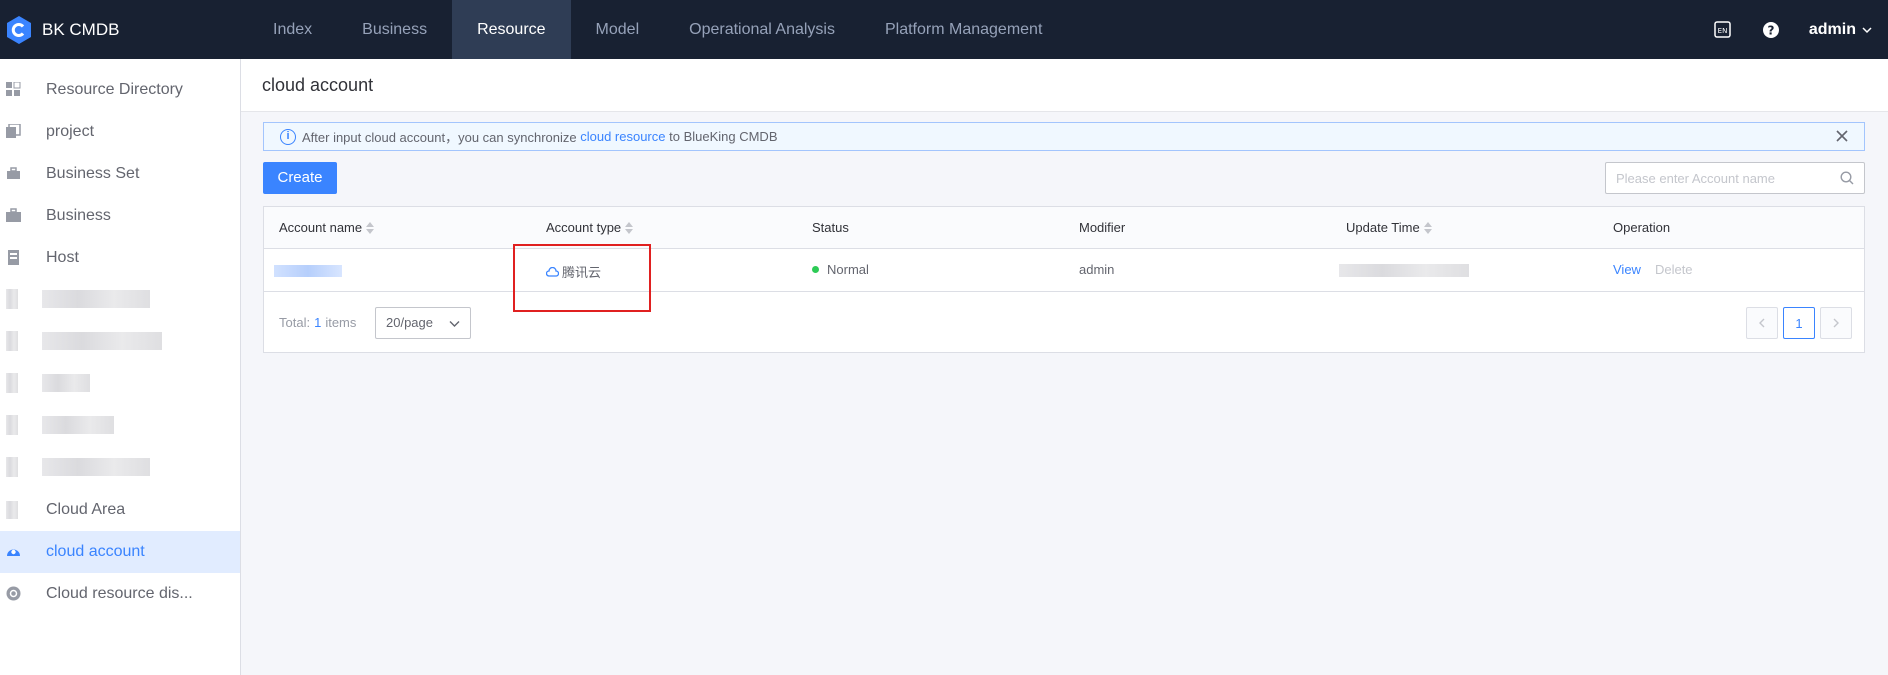 This screenshot has width=1888, height=675. I want to click on table-row: 腾讯云 Normal admin View Delete, so click(1064, 270).